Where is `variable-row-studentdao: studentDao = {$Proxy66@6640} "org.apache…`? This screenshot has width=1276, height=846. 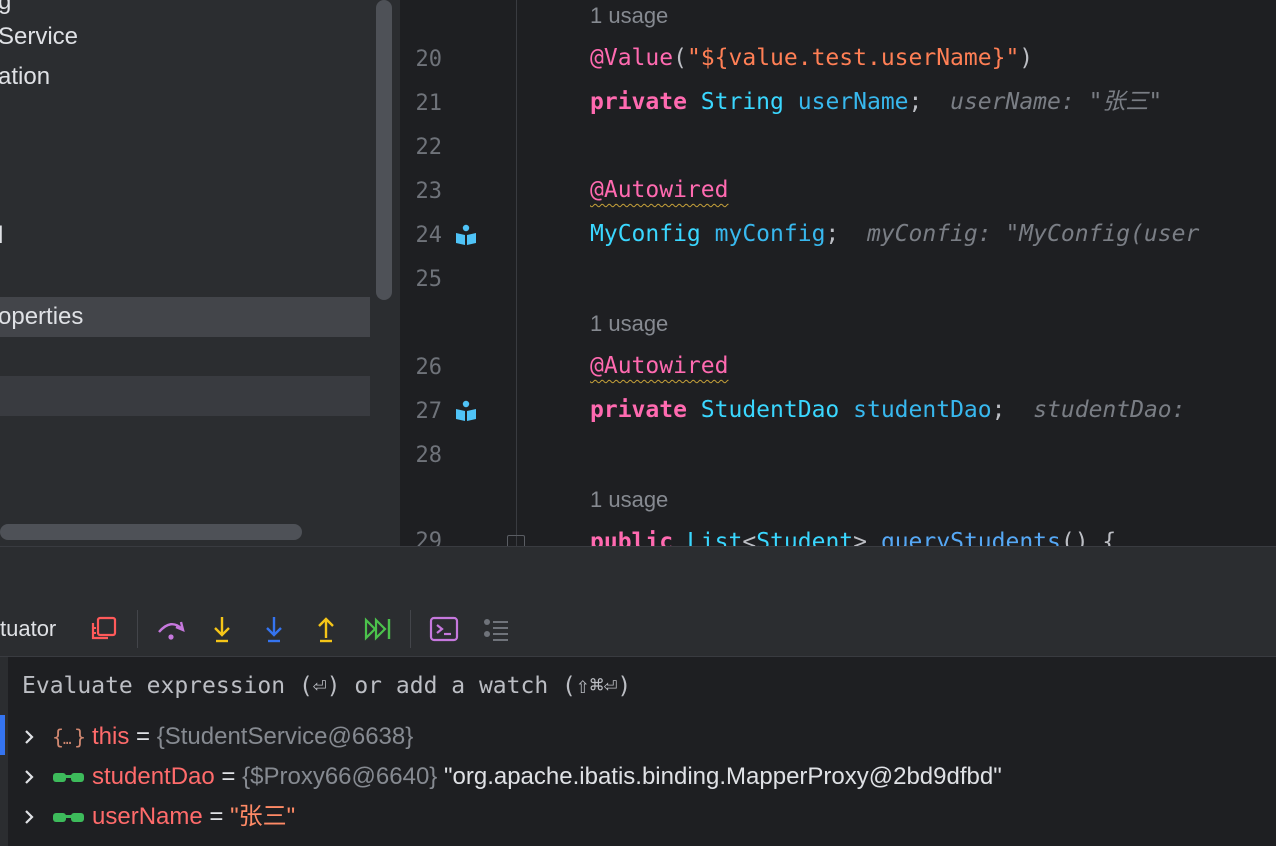
variable-row-studentdao: studentDao = {$Proxy66@6640} "org.apache… is located at coordinates (640, 777).